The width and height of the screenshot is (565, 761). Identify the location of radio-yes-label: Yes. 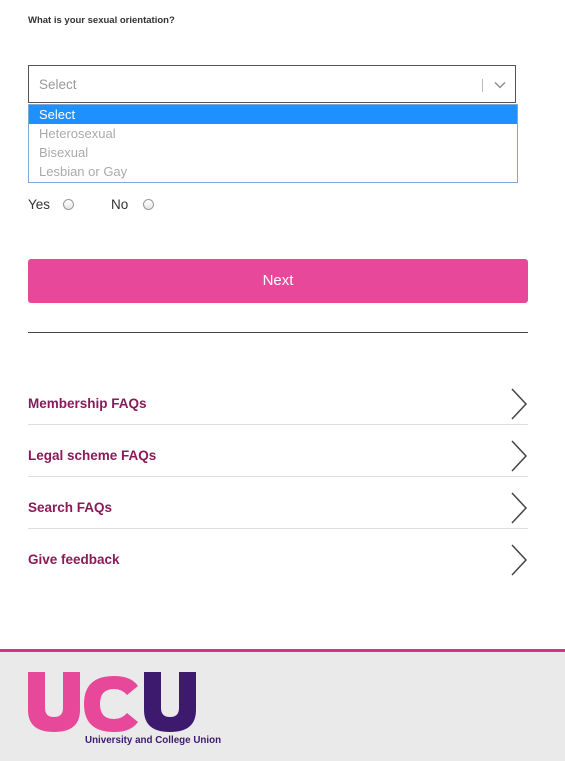
(39, 204).